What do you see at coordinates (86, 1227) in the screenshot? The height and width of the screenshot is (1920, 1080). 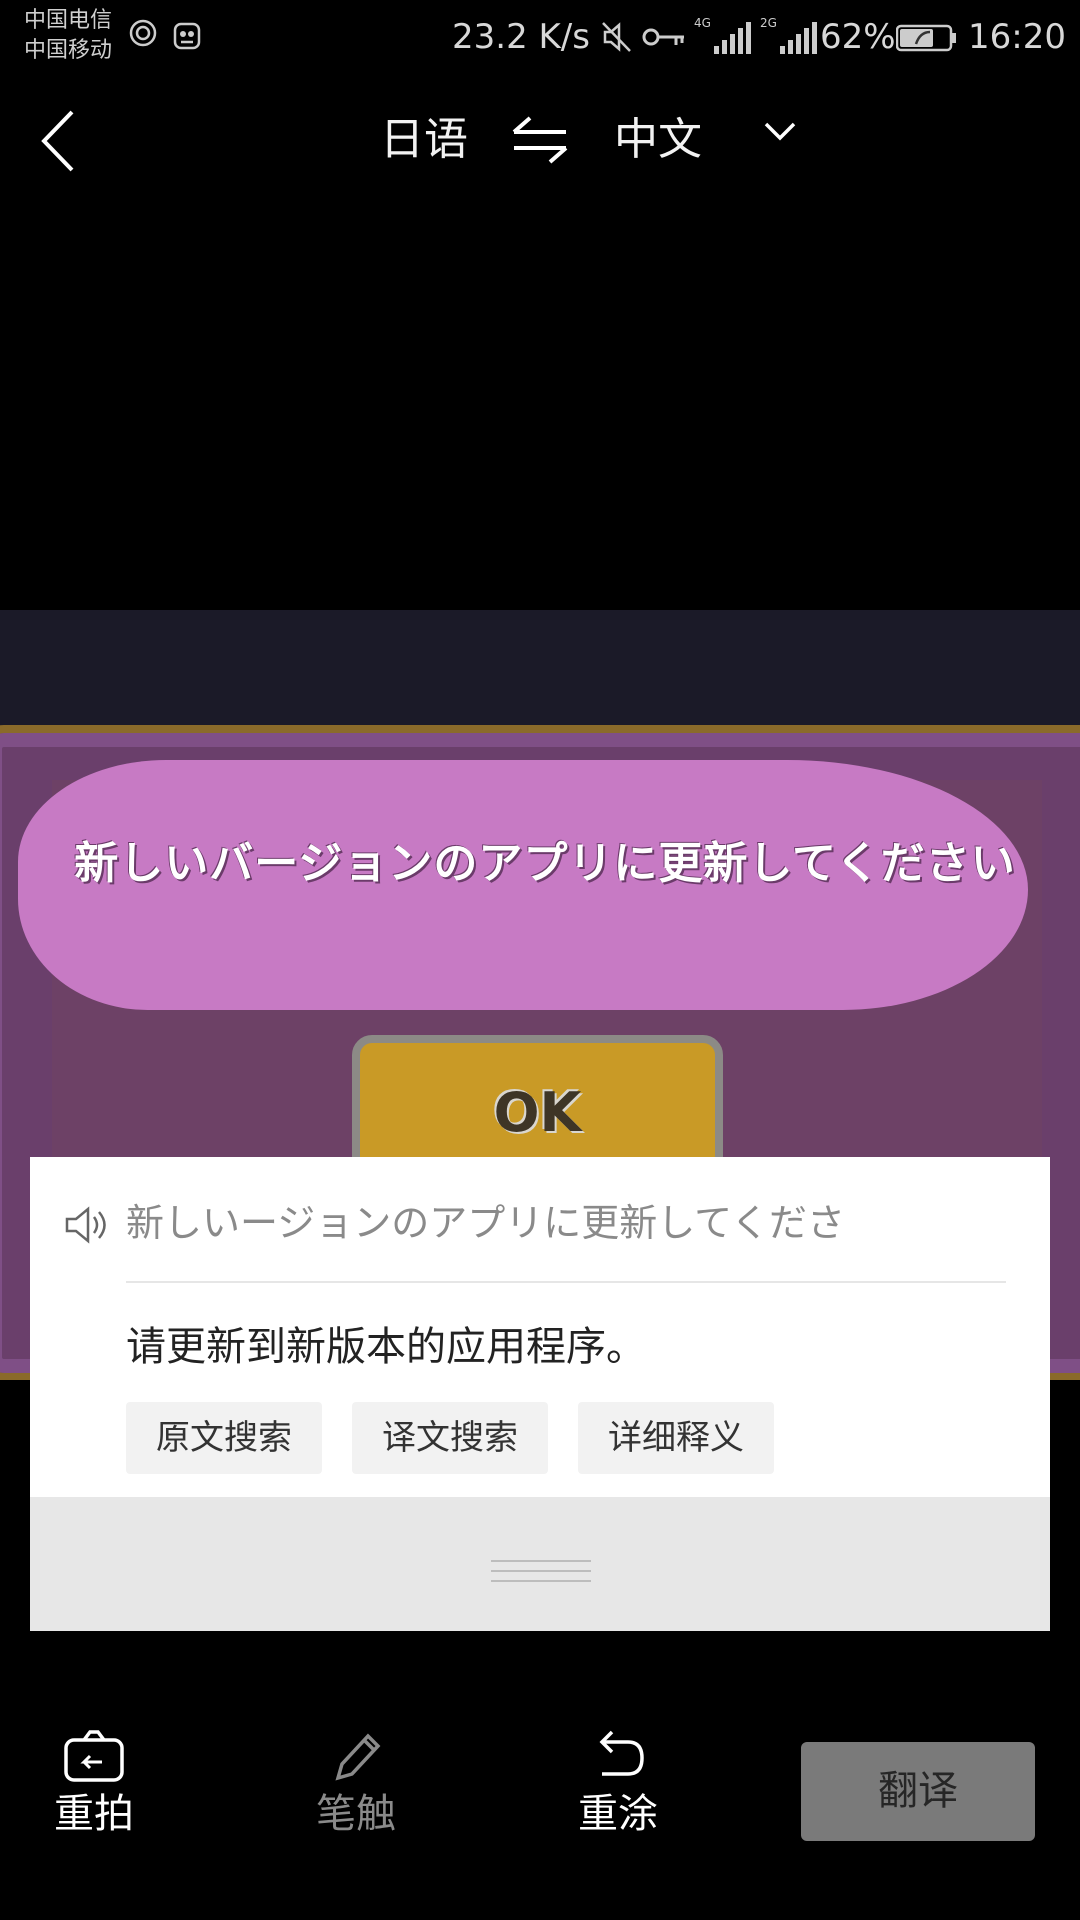 I see `speaker-icon` at bounding box center [86, 1227].